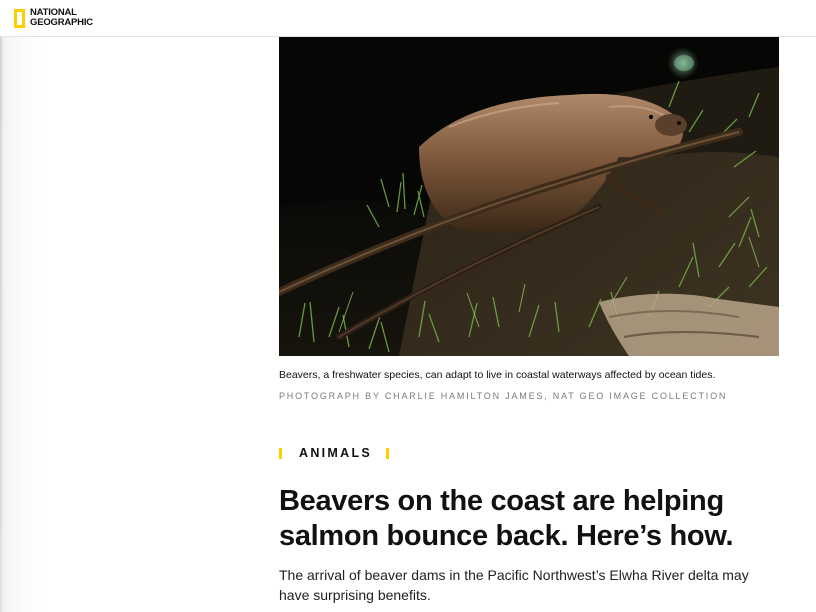 Image resolution: width=816 pixels, height=612 pixels. What do you see at coordinates (388, 453) in the screenshot?
I see `section-bar-right` at bounding box center [388, 453].